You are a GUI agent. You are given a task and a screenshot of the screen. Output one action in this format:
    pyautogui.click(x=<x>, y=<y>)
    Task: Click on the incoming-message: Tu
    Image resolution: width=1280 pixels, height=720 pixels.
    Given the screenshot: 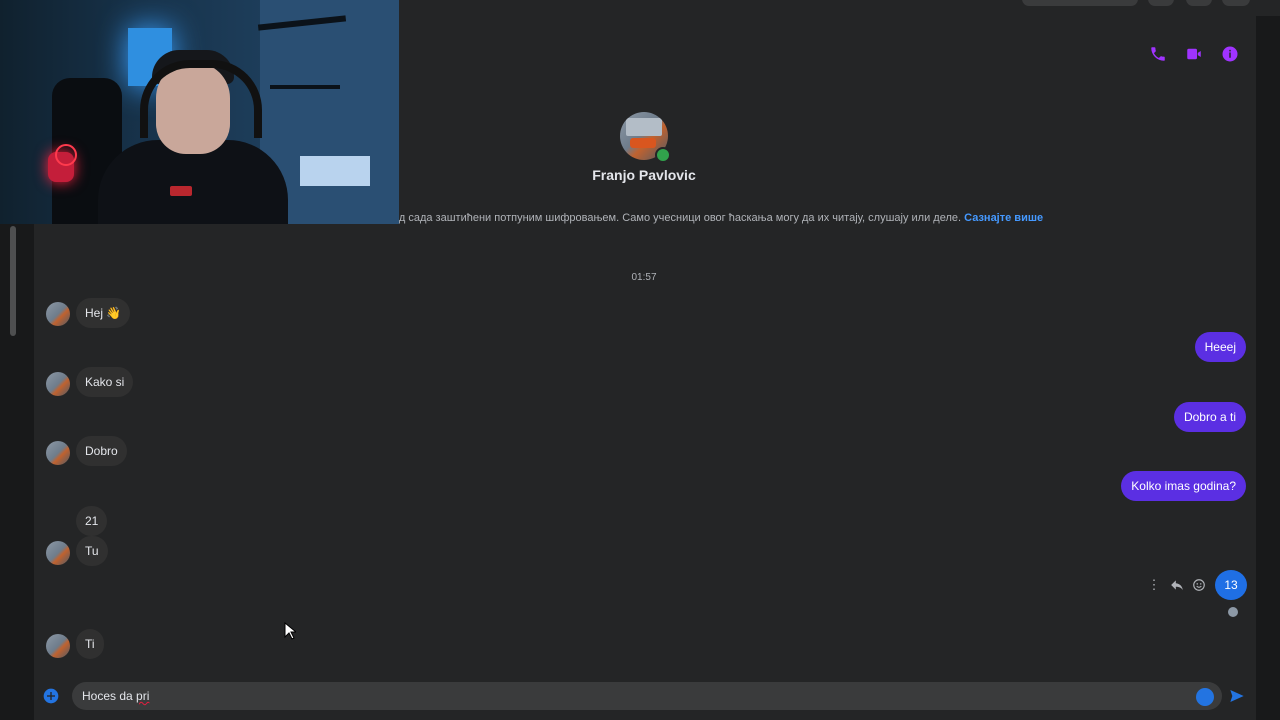 What is the action you would take?
    pyautogui.click(x=92, y=551)
    